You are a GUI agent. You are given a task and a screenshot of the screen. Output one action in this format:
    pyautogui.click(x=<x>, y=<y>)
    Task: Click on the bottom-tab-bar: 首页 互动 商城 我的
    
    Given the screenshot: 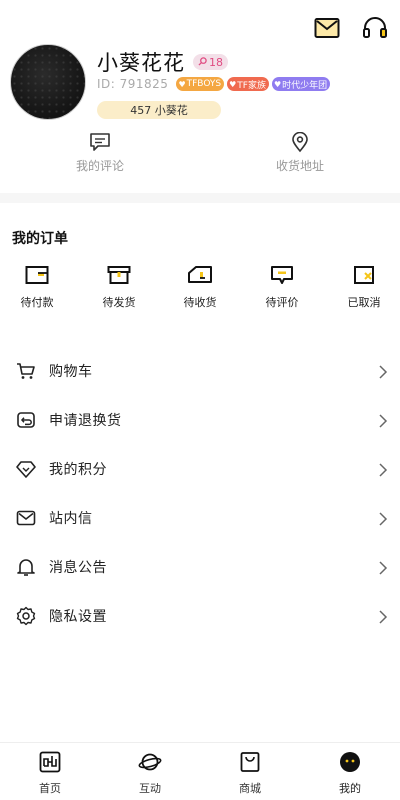 What is the action you would take?
    pyautogui.click(x=200, y=771)
    